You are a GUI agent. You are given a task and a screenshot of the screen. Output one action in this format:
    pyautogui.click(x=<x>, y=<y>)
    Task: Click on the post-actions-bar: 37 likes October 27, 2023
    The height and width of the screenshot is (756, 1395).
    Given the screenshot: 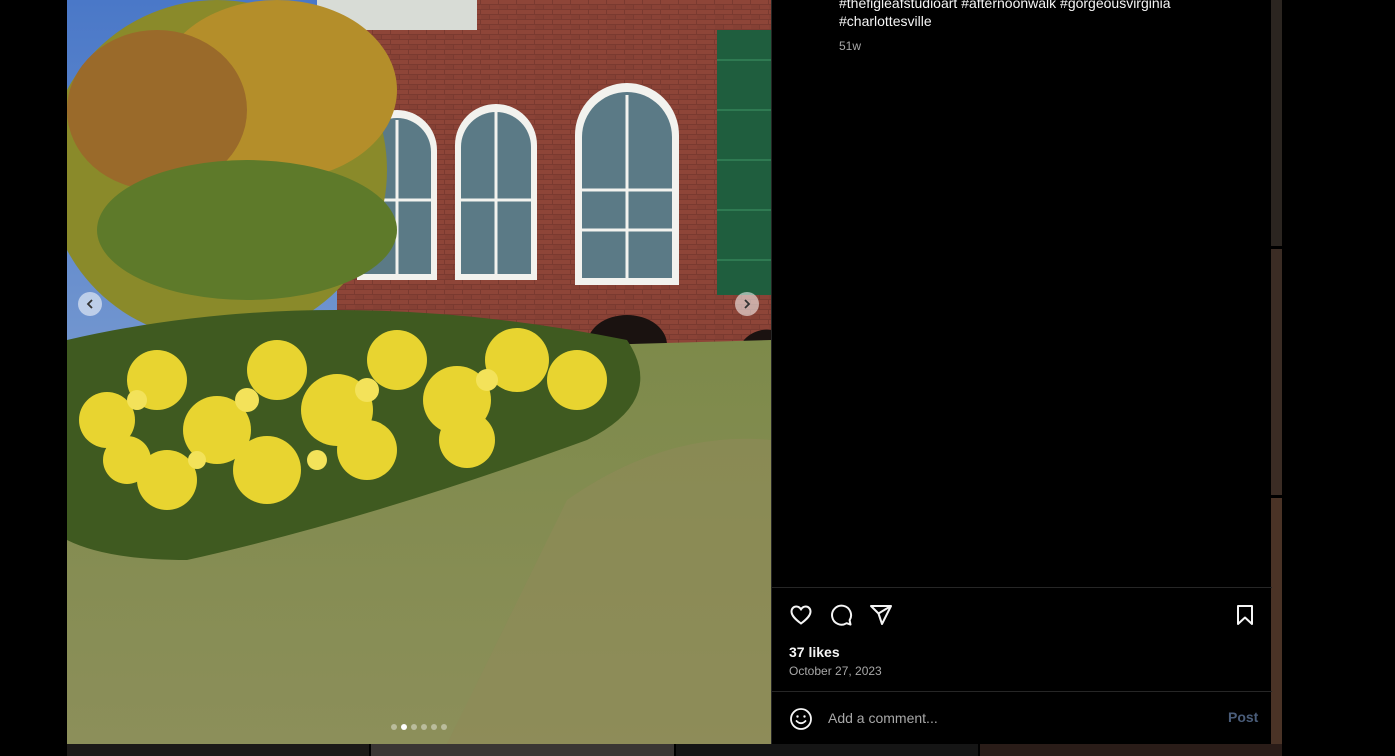 What is the action you would take?
    pyautogui.click(x=1022, y=639)
    